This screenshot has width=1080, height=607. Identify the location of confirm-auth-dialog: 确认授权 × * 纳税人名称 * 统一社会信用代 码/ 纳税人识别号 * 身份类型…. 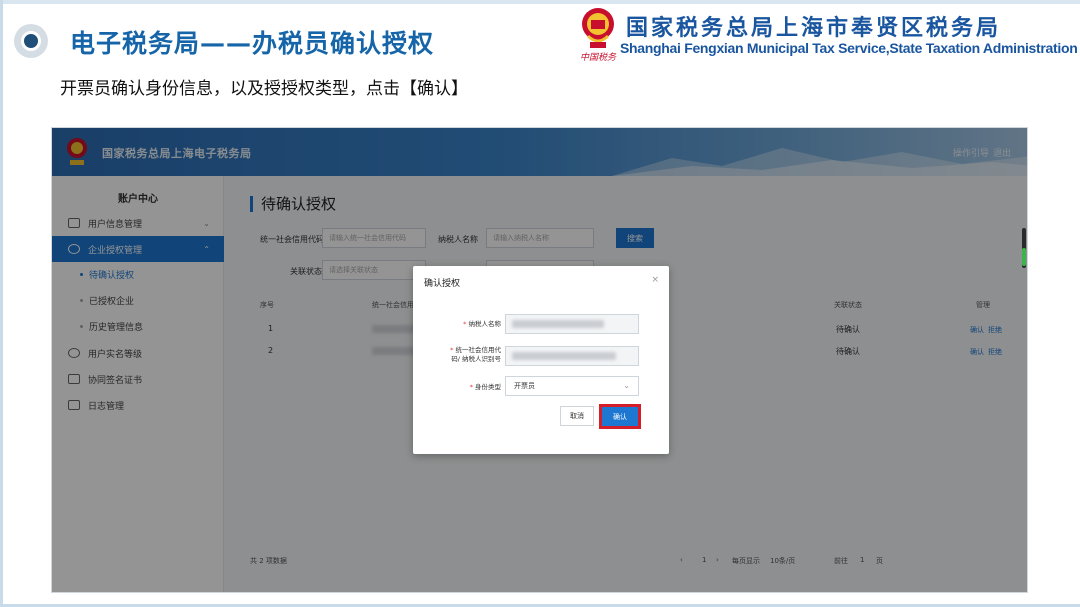
(541, 360).